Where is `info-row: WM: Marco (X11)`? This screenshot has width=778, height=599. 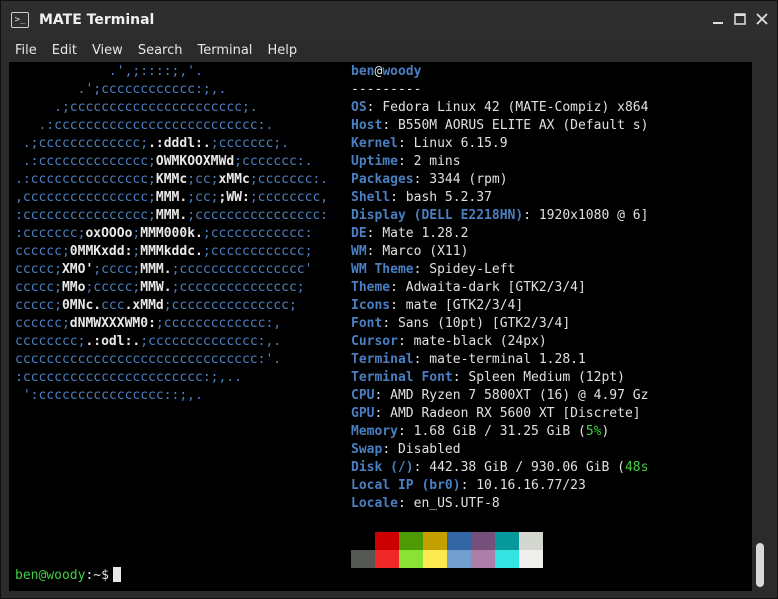 info-row: WM: Marco (X11) is located at coordinates (410, 251).